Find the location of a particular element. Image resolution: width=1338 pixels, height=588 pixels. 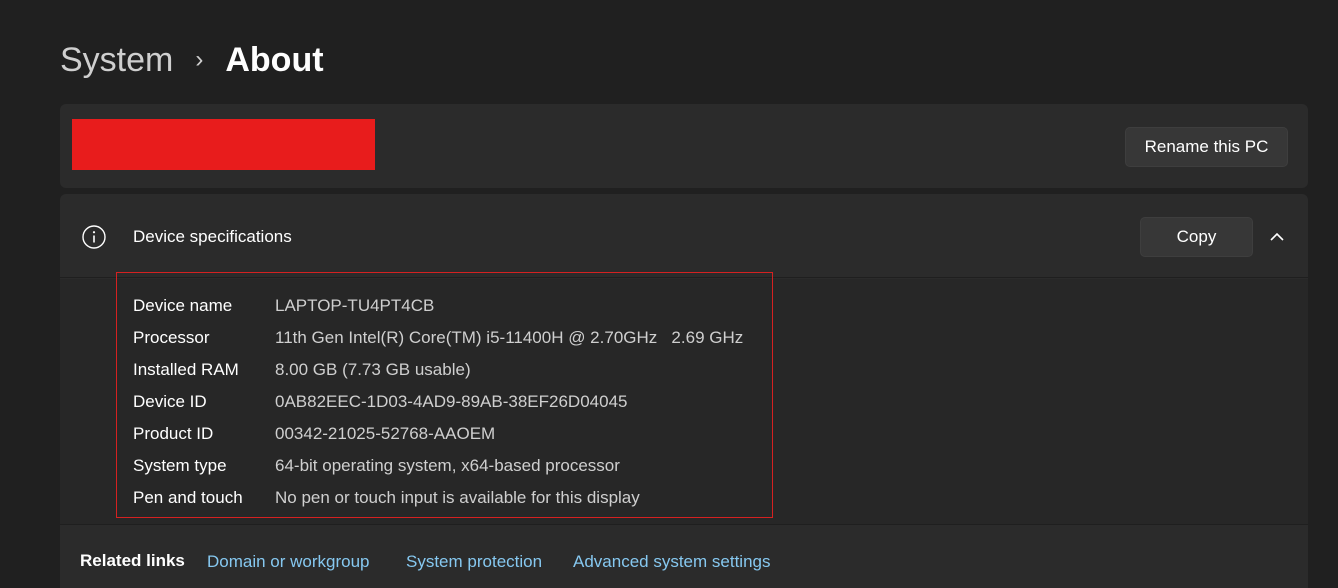

spec-row-product-id: Product ID 00342-21025-52768-AAOEM is located at coordinates (438, 434).